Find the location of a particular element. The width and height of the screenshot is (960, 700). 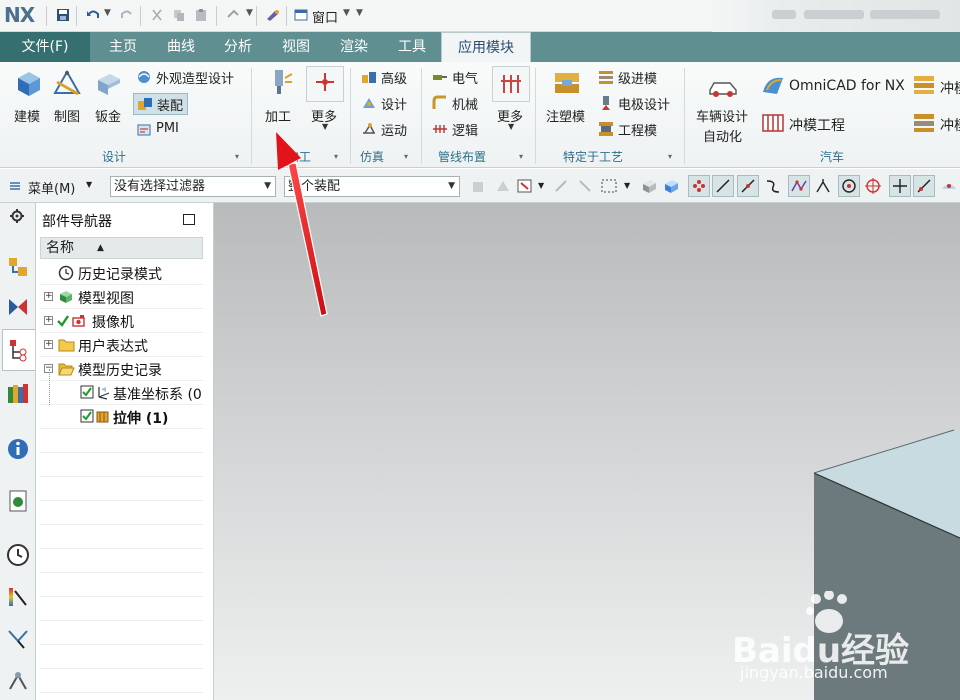

mold-wizard-icon is located at coordinates (567, 83).